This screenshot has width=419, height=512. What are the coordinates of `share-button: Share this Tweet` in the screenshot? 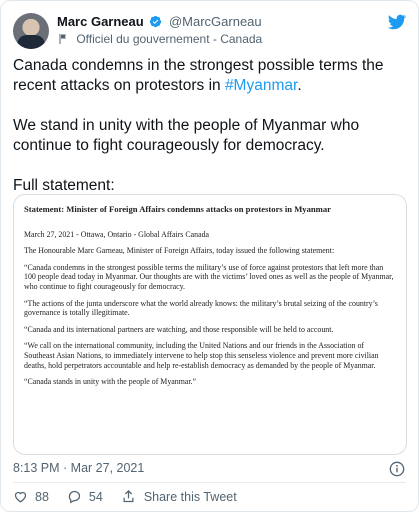 It's located at (179, 496).